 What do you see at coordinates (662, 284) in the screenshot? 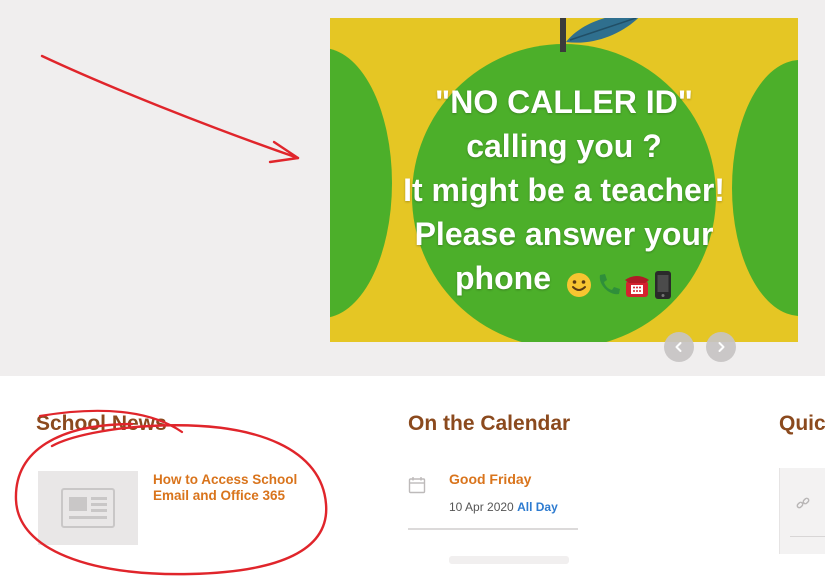
I see `mobile-phone-emoji` at bounding box center [662, 284].